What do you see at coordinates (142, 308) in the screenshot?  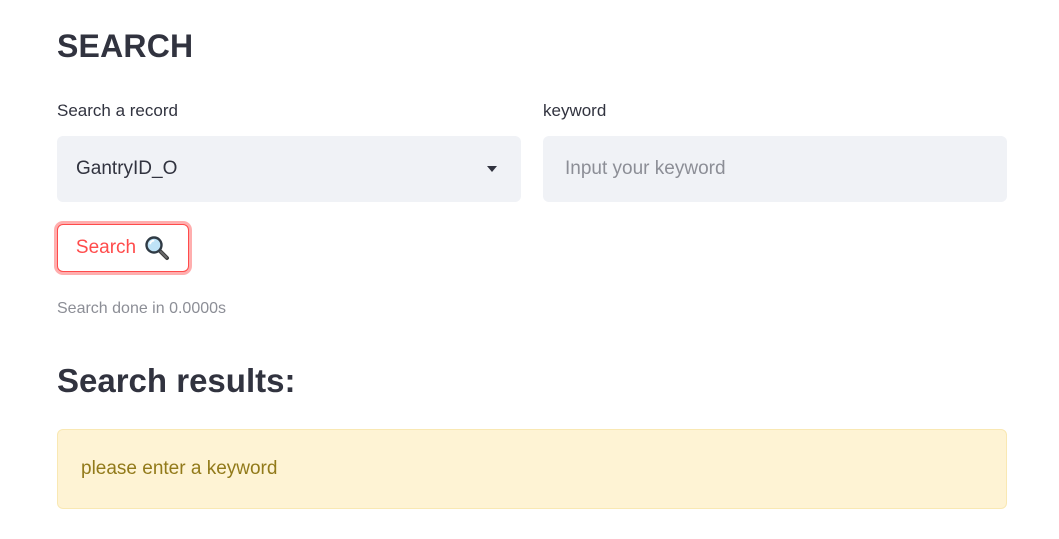 I see `search-status-text: Search done in 0.0000s` at bounding box center [142, 308].